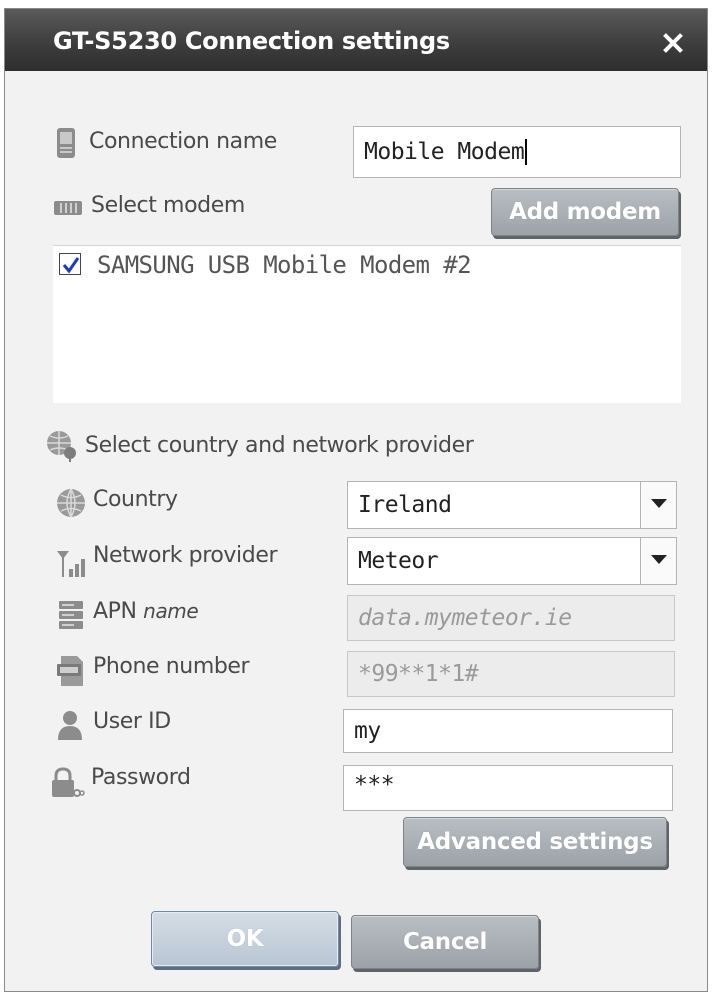  What do you see at coordinates (673, 43) in the screenshot?
I see `close-icon` at bounding box center [673, 43].